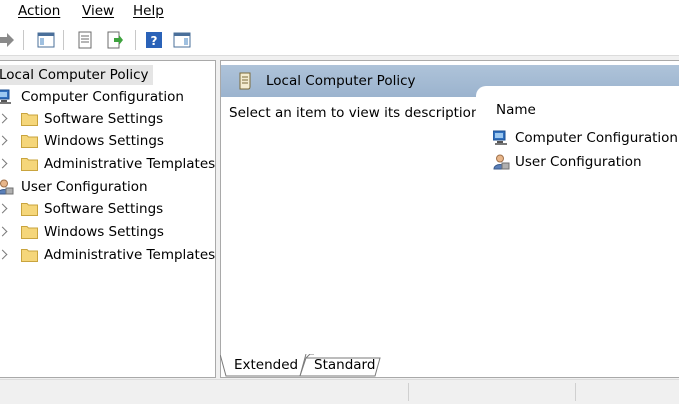  What do you see at coordinates (102, 97) in the screenshot?
I see `tree-node-label: Computer Configuration` at bounding box center [102, 97].